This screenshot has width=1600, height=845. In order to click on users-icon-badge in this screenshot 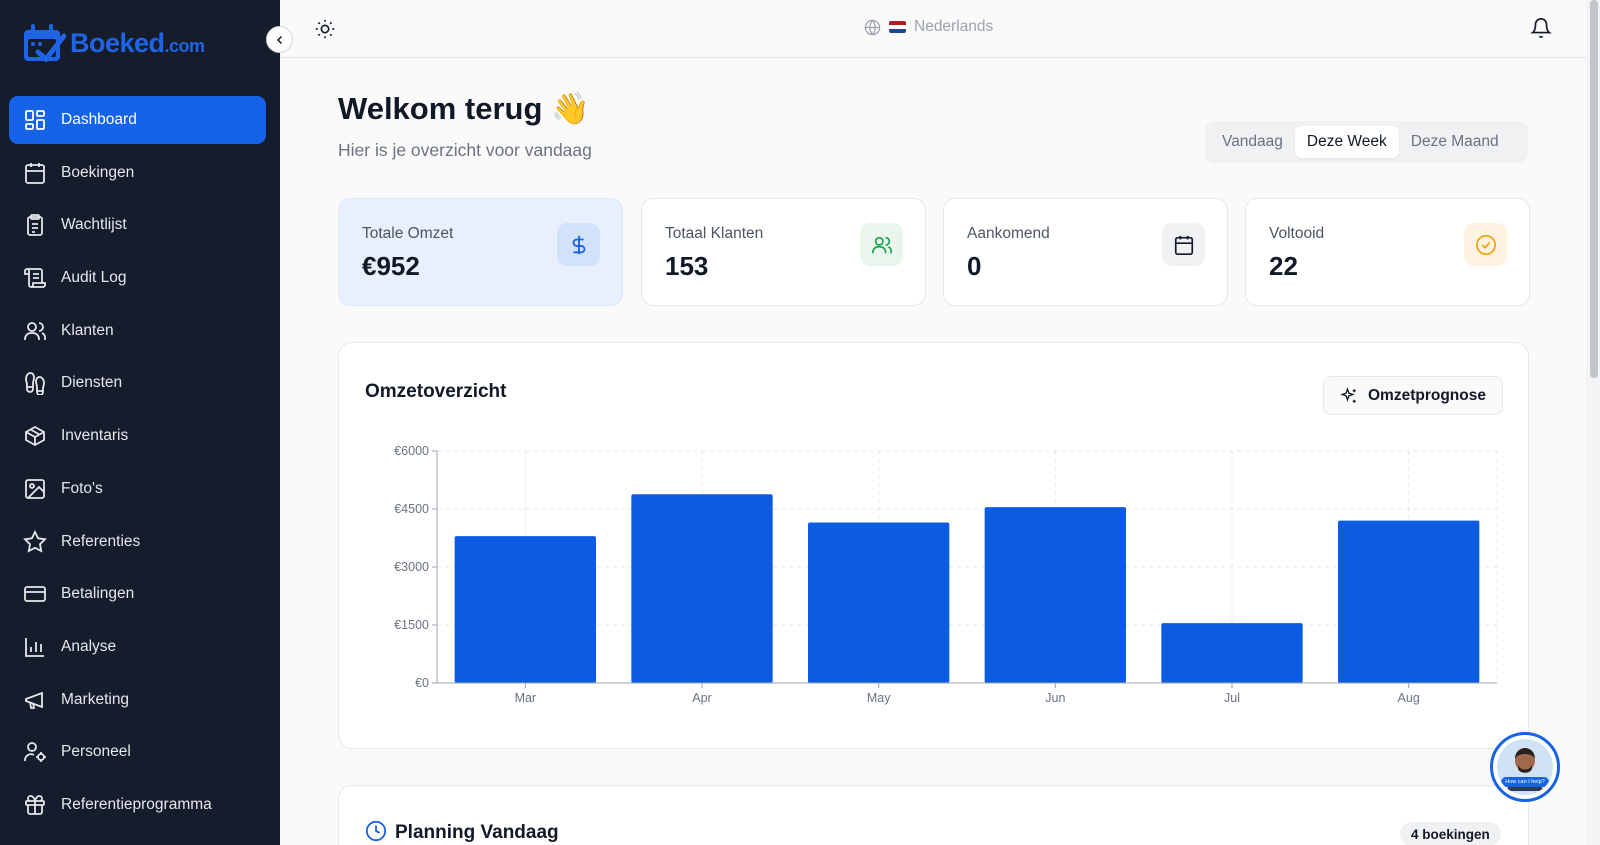, I will do `click(881, 244)`.